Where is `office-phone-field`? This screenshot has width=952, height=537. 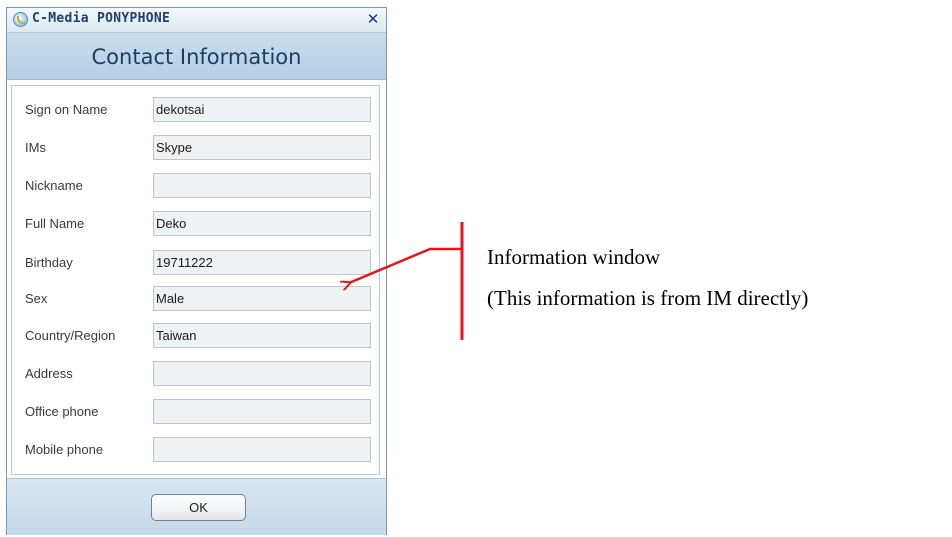
office-phone-field is located at coordinates (262, 411).